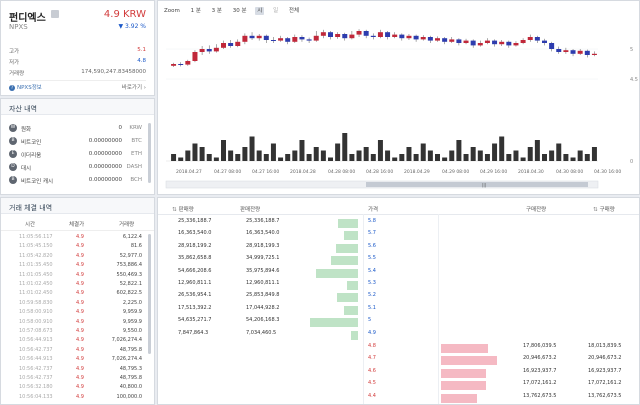 This screenshot has height=405, width=640. What do you see at coordinates (605, 370) in the screenshot?
I see `bid-qty: 16,923,937.7` at bounding box center [605, 370].